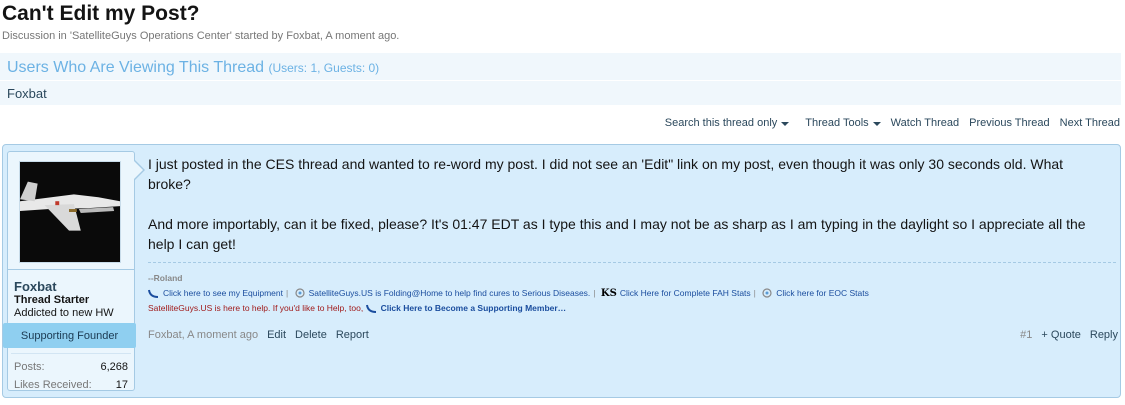 This screenshot has height=405, width=1125. Describe the element at coordinates (925, 123) in the screenshot. I see `watch-thread-link: Watch Thread` at that location.